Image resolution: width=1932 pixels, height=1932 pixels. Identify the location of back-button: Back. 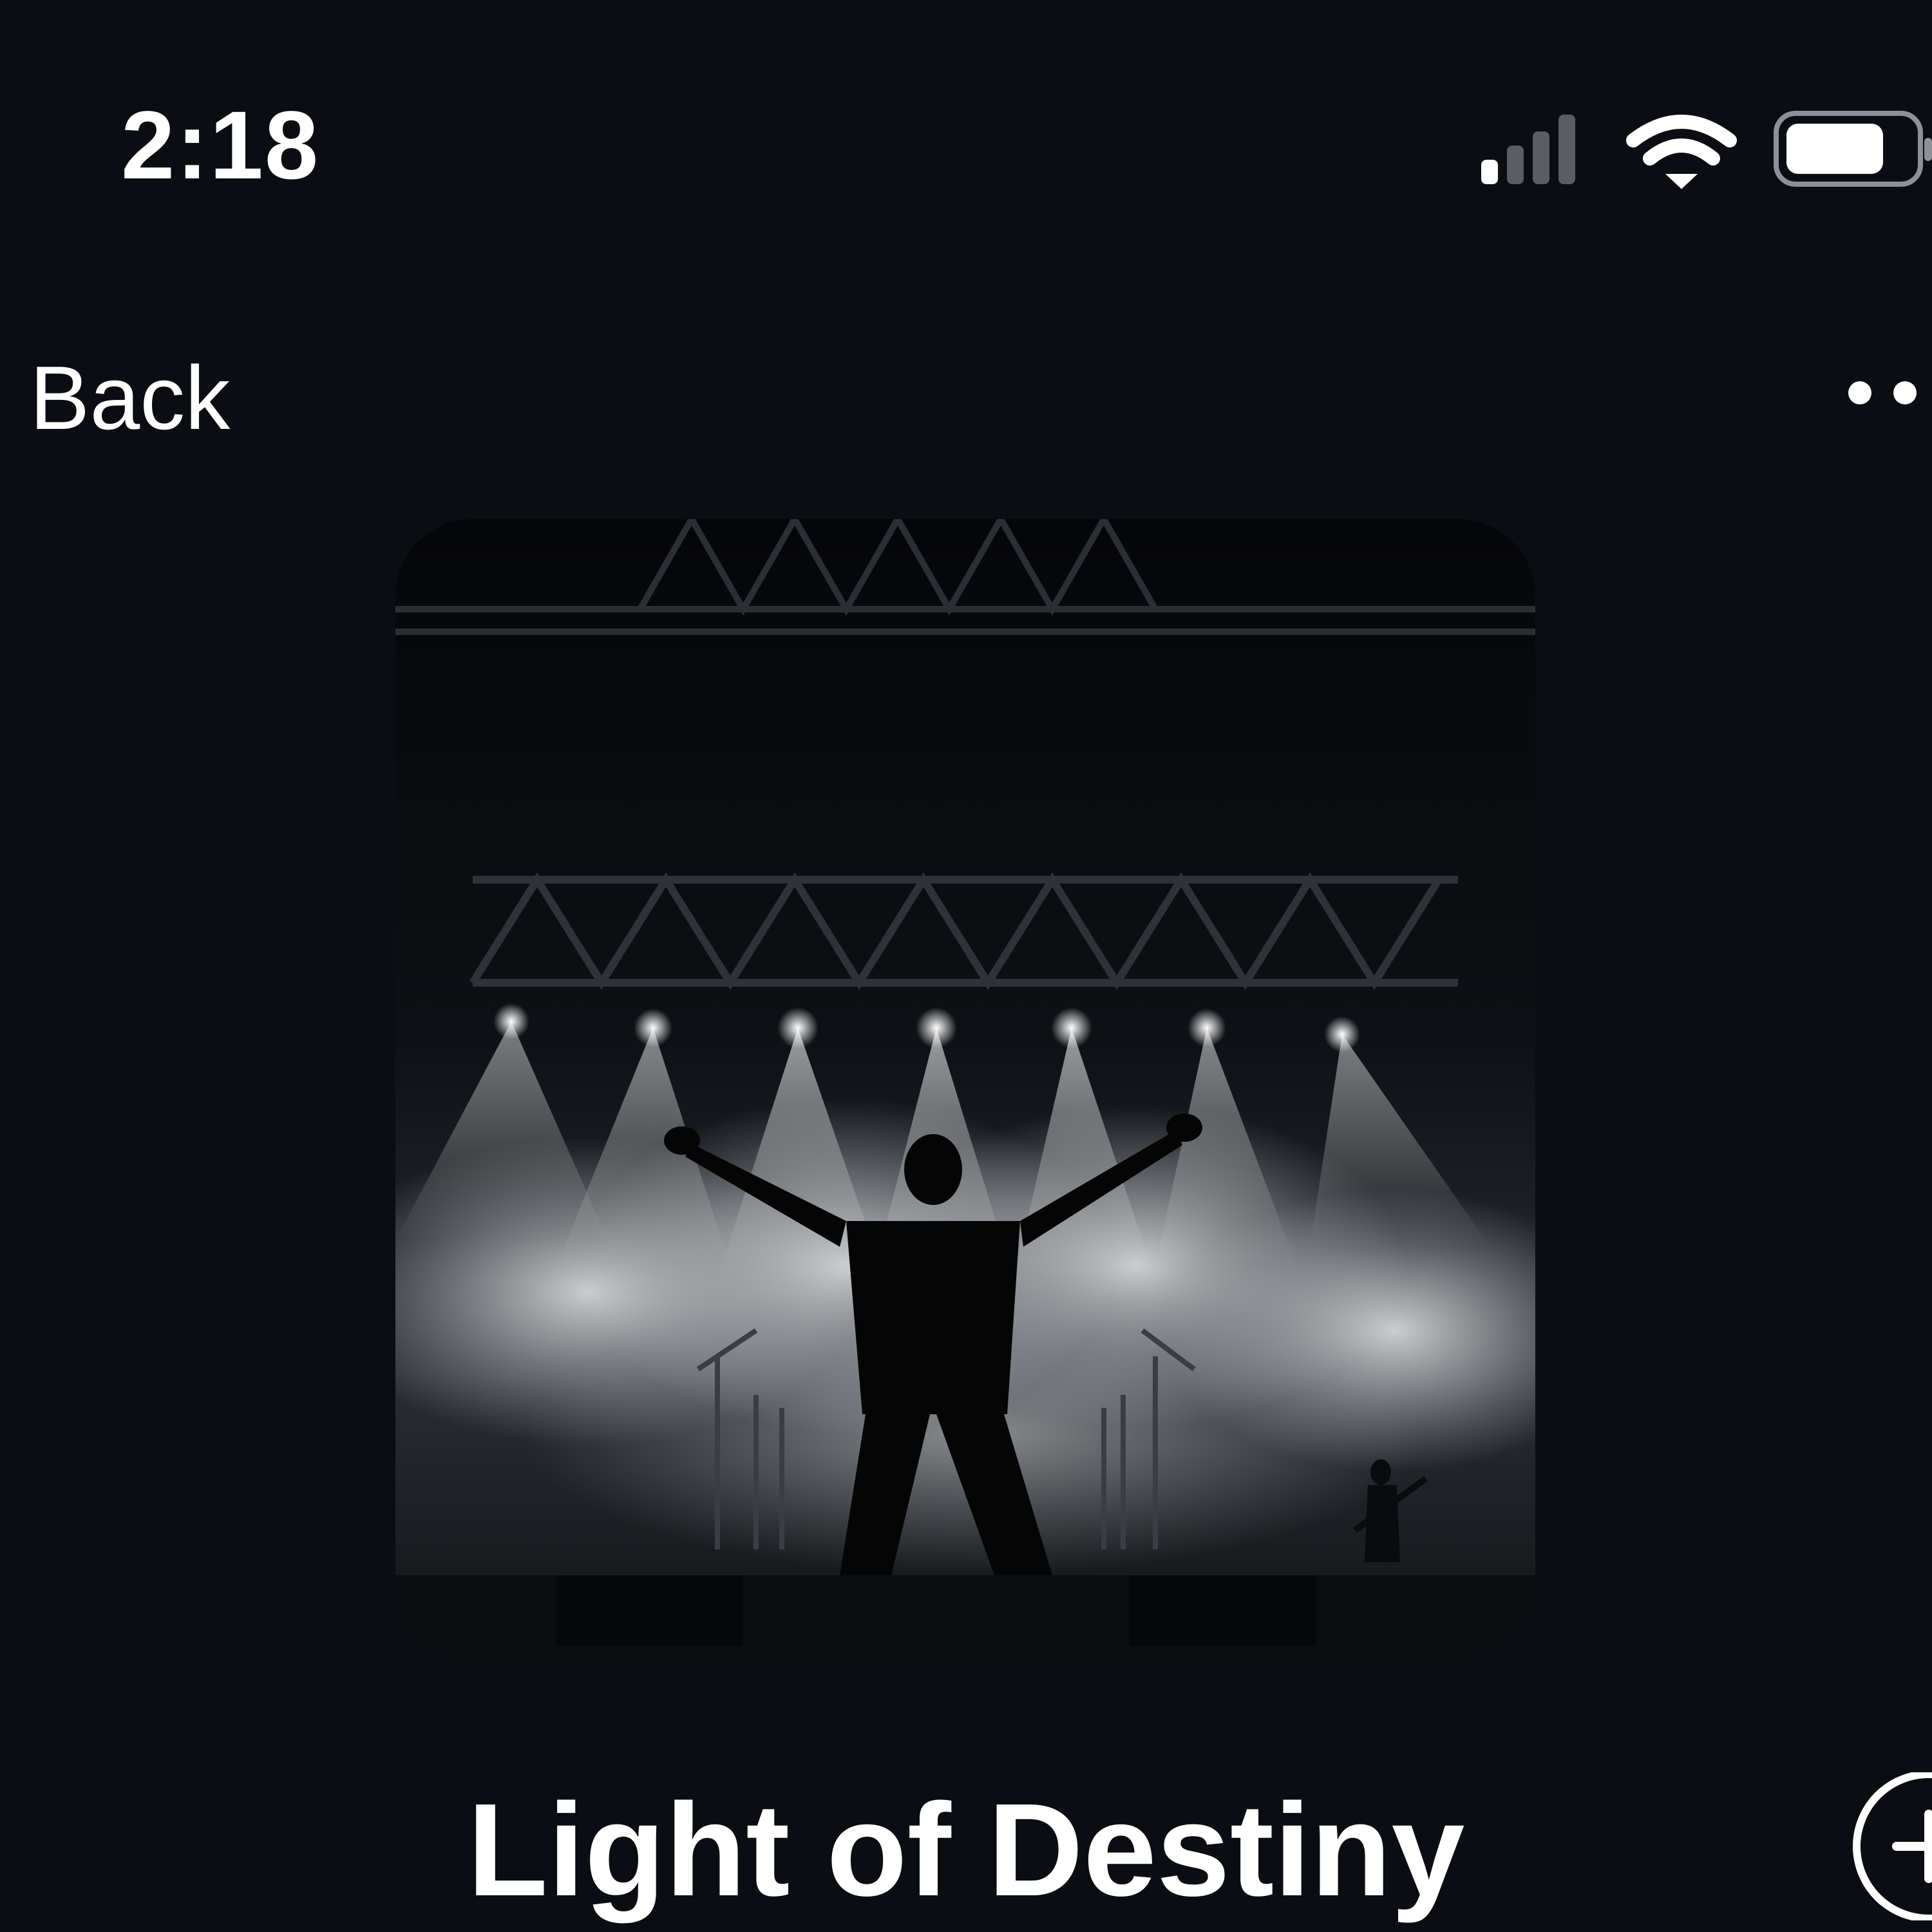
(130, 398).